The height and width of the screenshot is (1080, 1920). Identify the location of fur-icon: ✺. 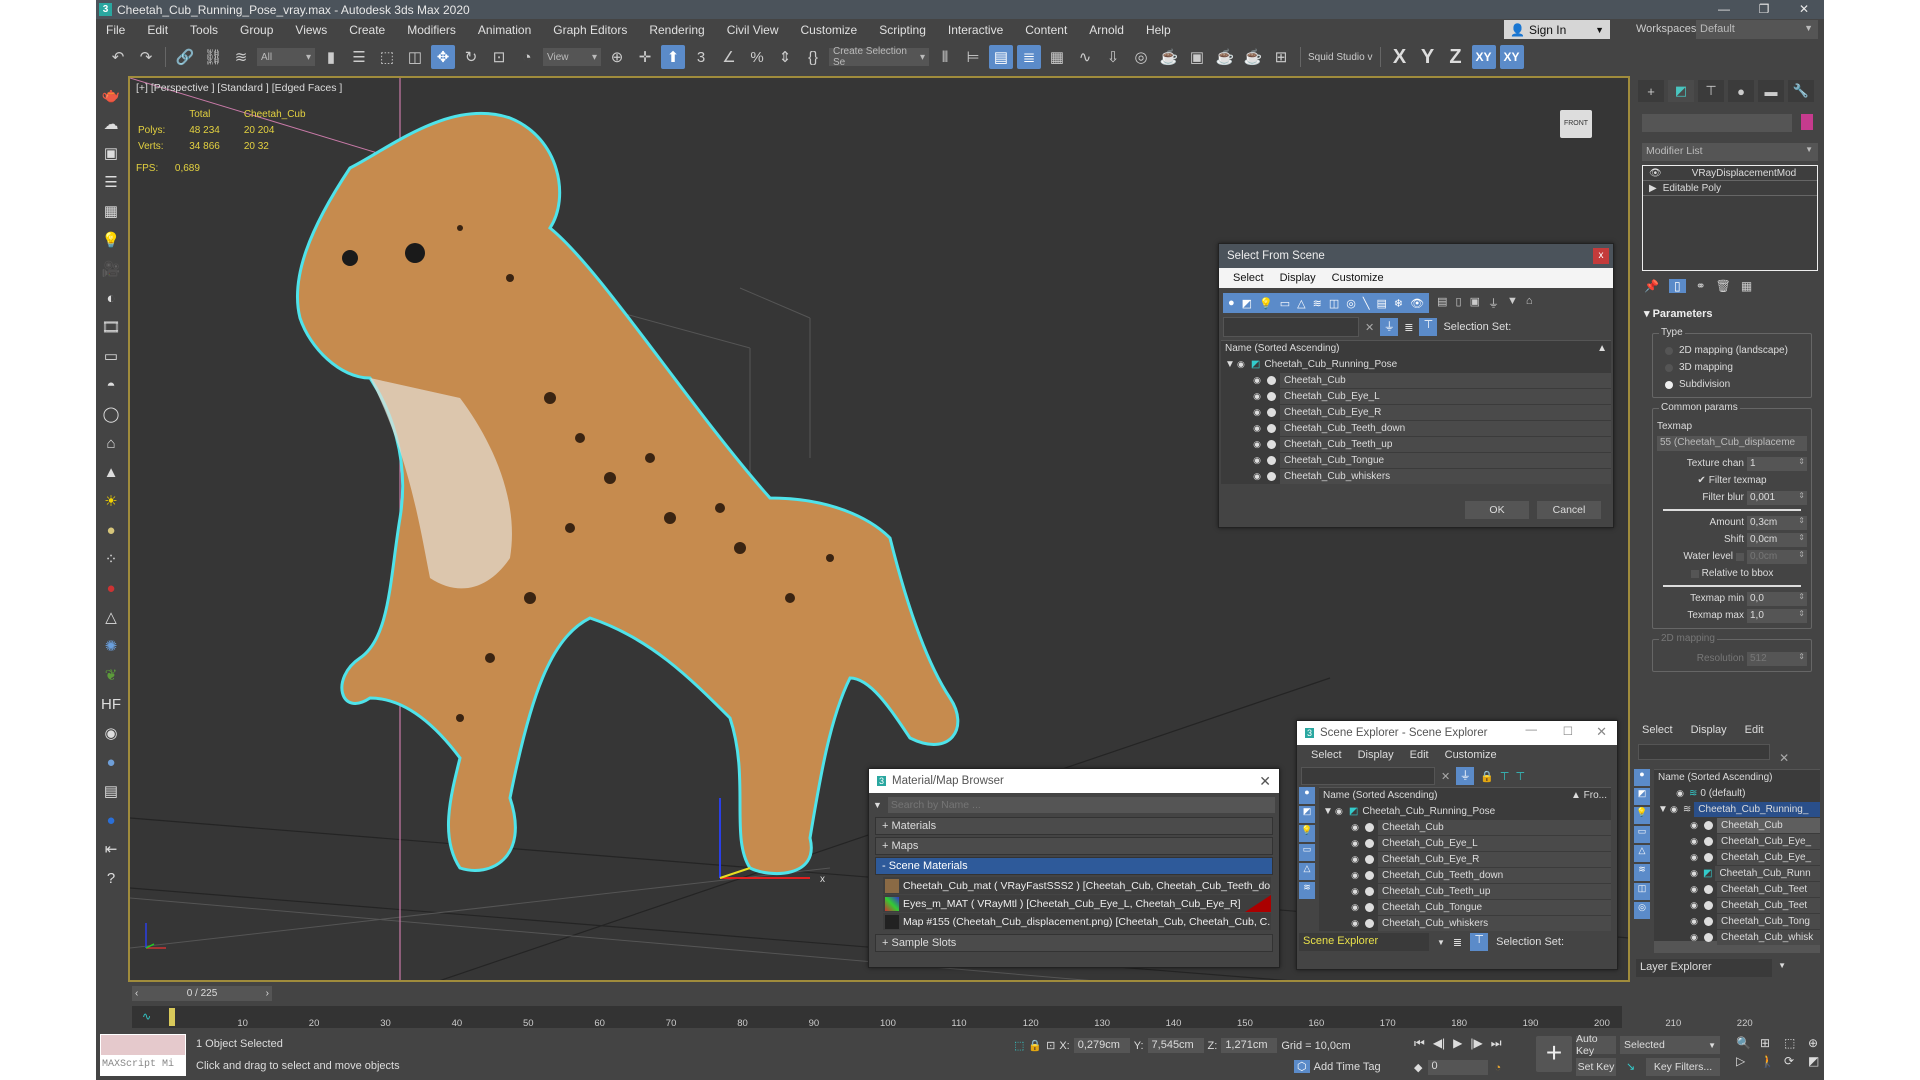
(111, 646).